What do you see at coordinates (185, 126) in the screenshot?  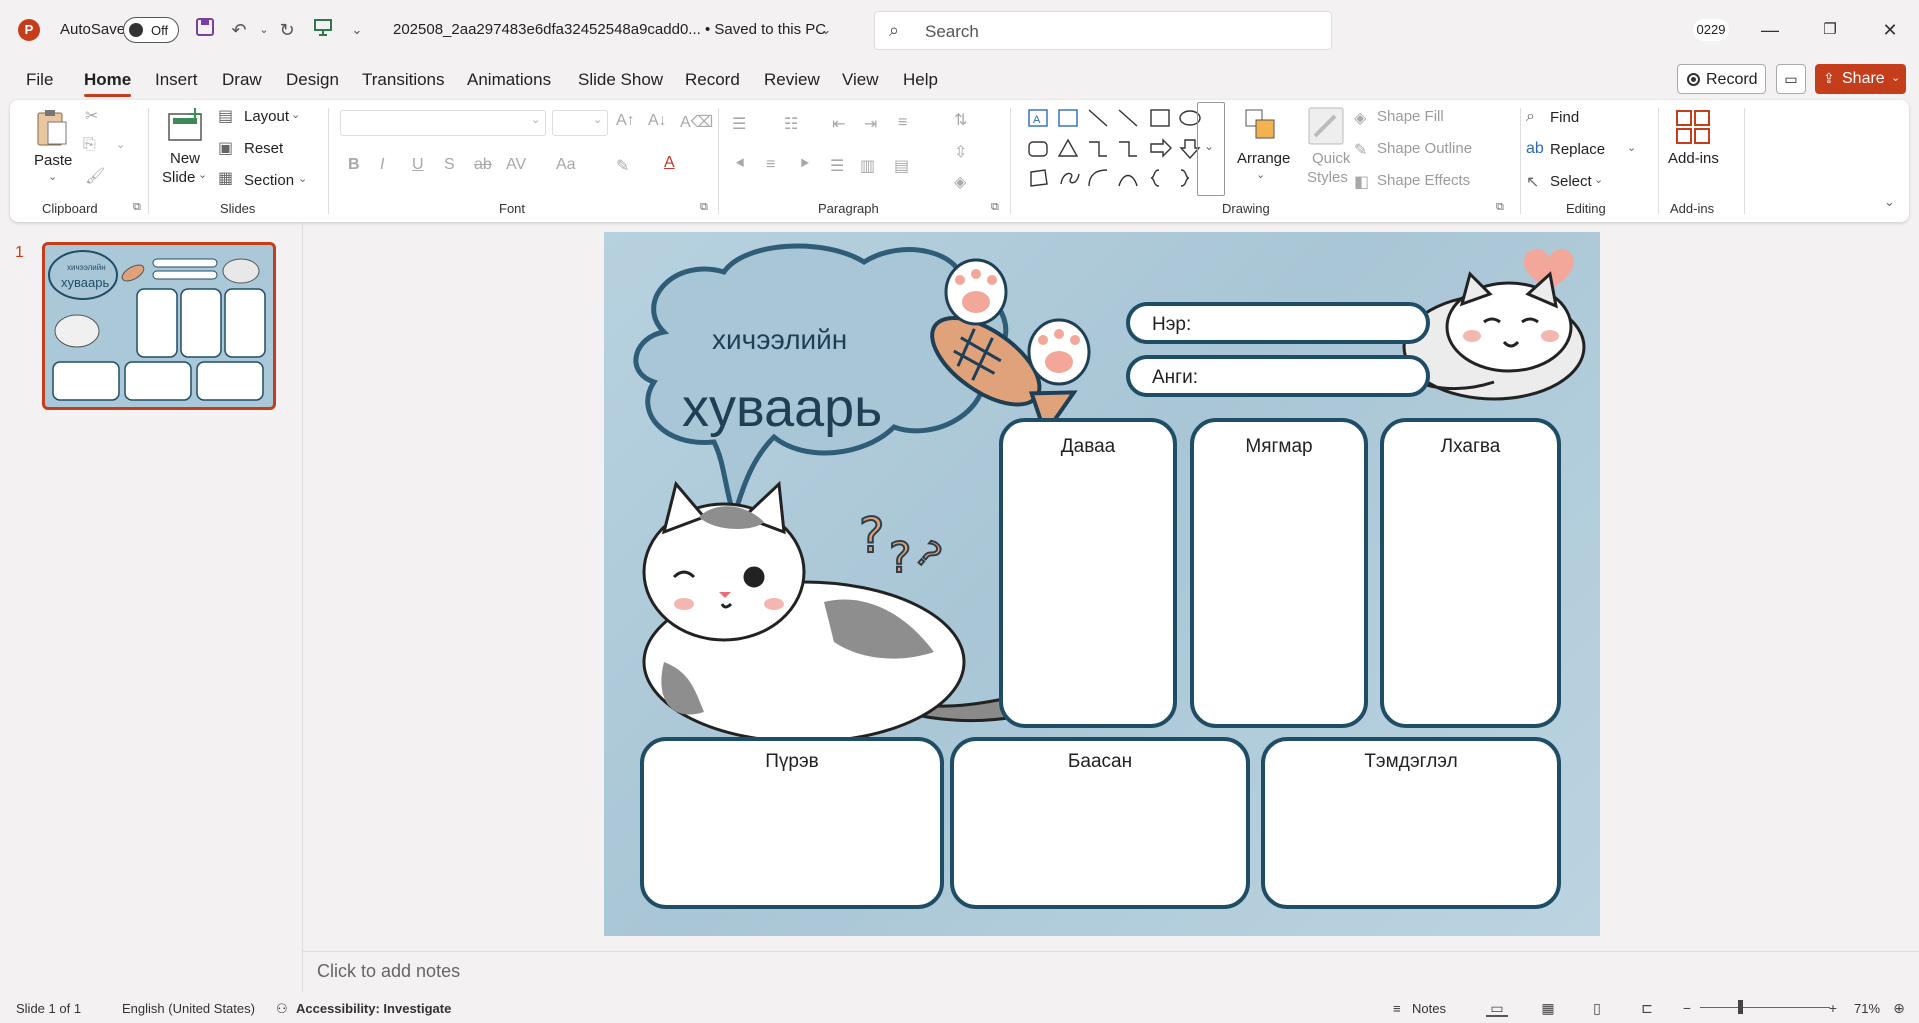 I see `new-slide-icon` at bounding box center [185, 126].